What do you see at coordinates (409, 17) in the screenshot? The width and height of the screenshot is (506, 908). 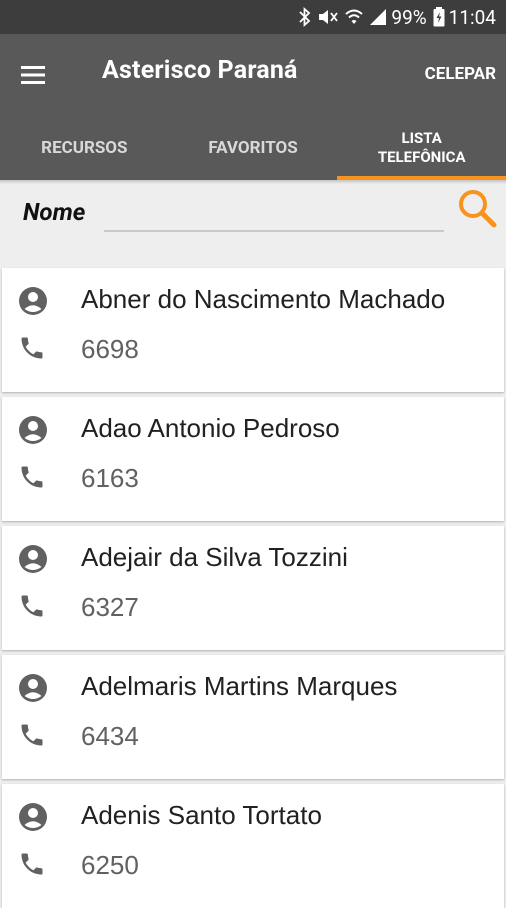 I see `battery-percent: 99%` at bounding box center [409, 17].